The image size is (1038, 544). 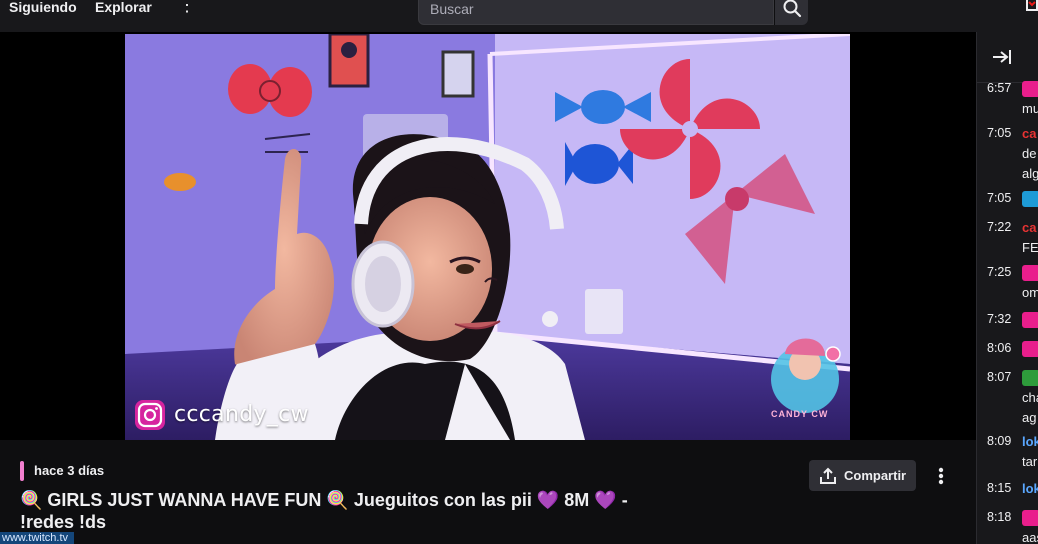 I want to click on crown-badge-icon, so click(x=1030, y=199).